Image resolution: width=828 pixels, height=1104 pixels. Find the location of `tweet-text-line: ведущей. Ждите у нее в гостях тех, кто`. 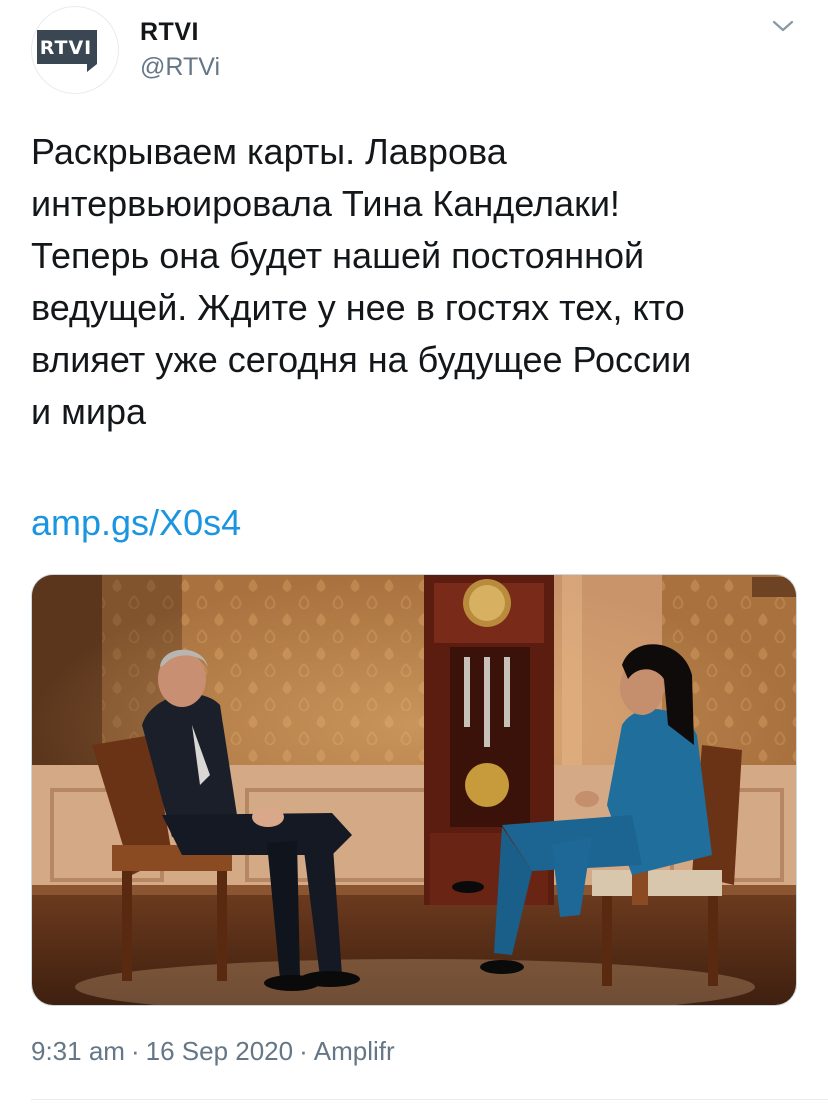

tweet-text-line: ведущей. Ждите у нее в гостях тех, кто is located at coordinates (358, 307).